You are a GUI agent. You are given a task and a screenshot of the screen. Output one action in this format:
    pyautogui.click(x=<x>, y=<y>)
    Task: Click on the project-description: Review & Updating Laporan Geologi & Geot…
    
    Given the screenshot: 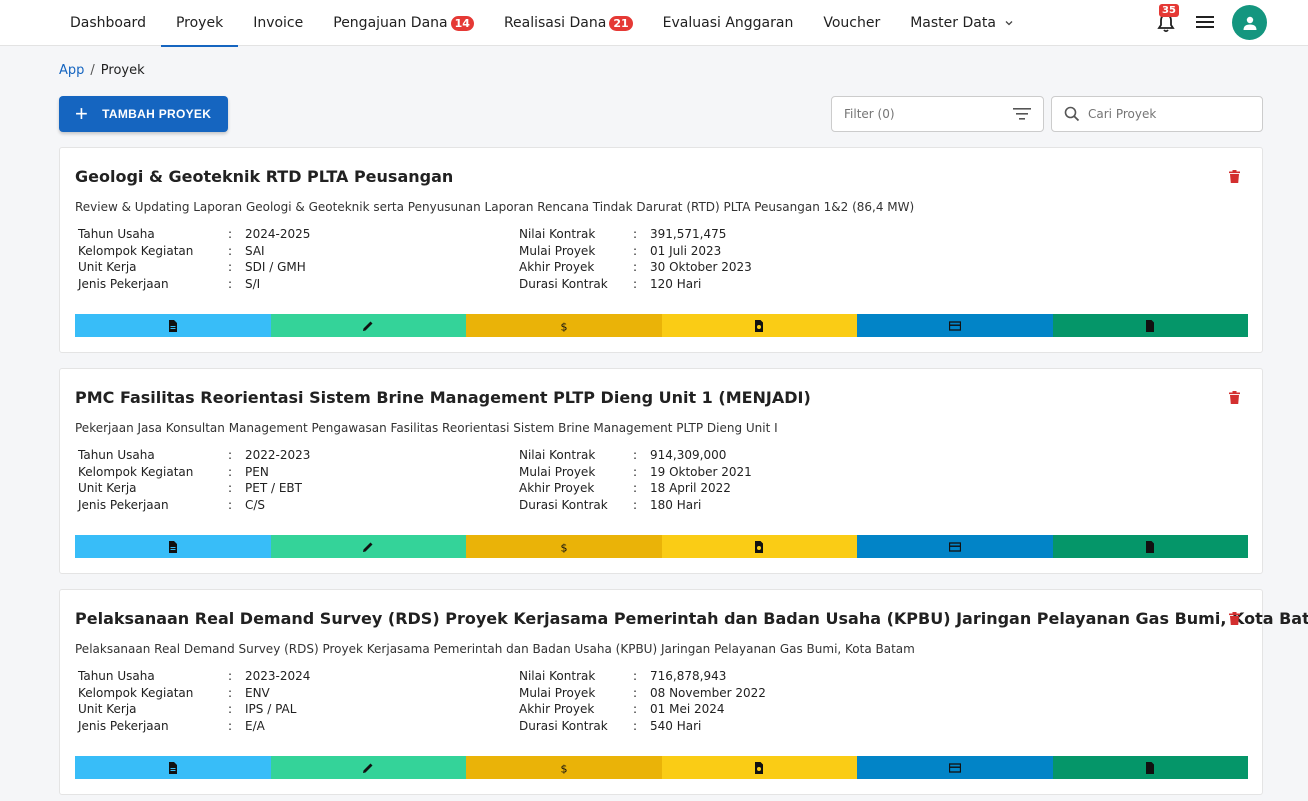 What is the action you would take?
    pyautogui.click(x=495, y=207)
    